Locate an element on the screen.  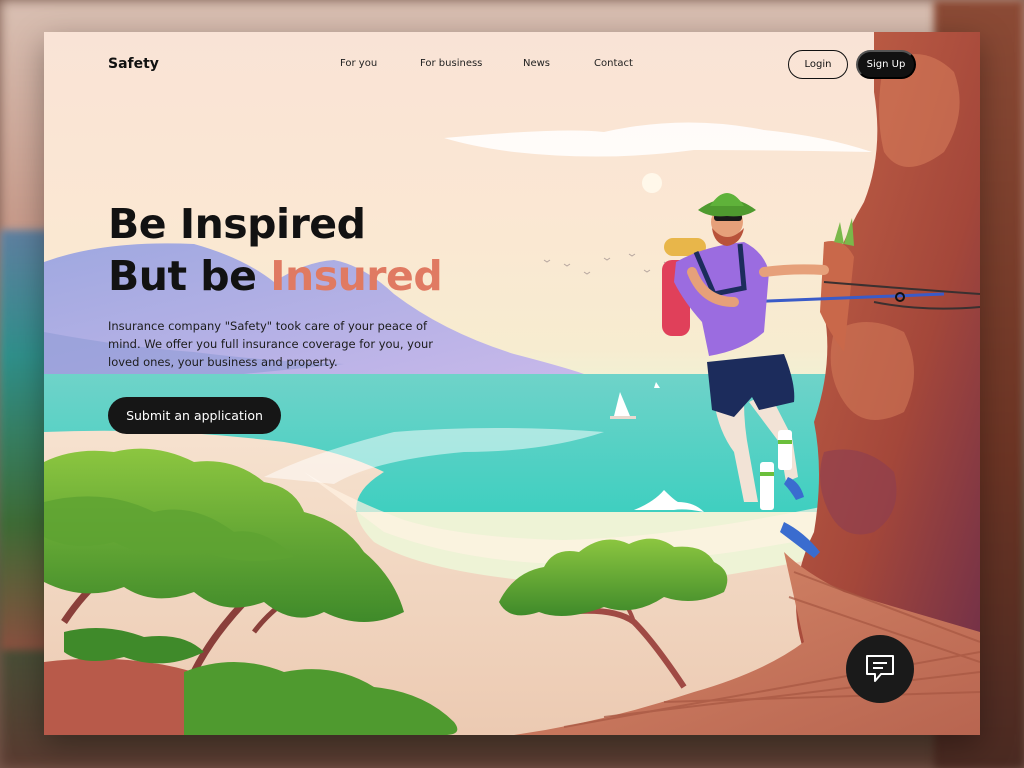
login-button: Login is located at coordinates (818, 64).